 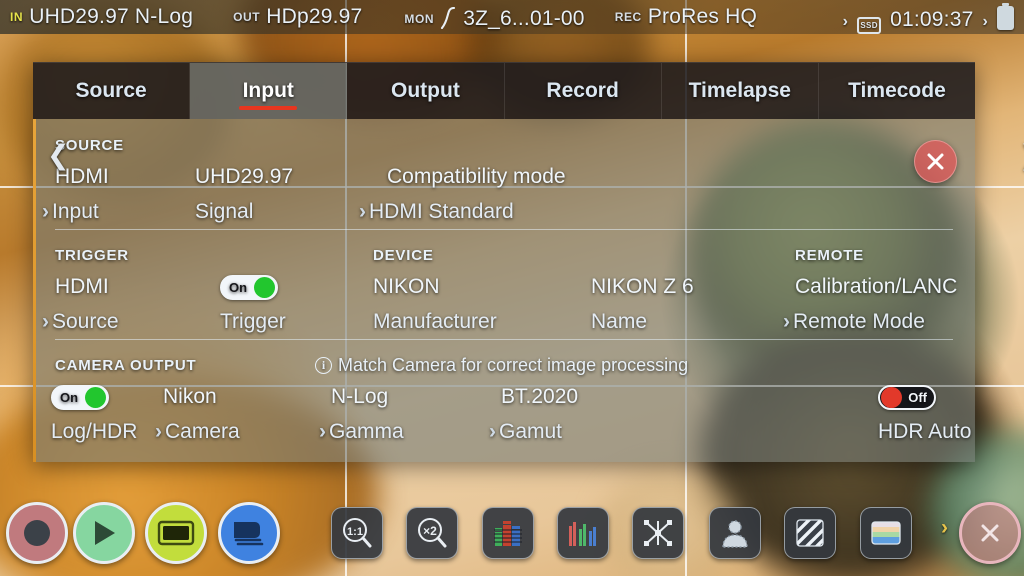 I want to click on gamma-value: N-Log, so click(x=359, y=397).